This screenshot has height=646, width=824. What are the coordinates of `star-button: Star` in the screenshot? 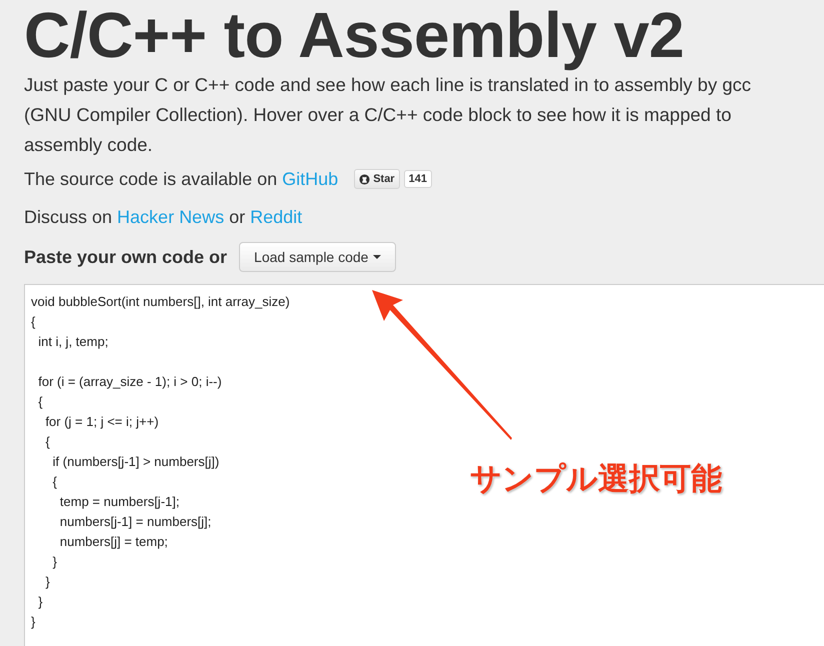 It's located at (377, 179).